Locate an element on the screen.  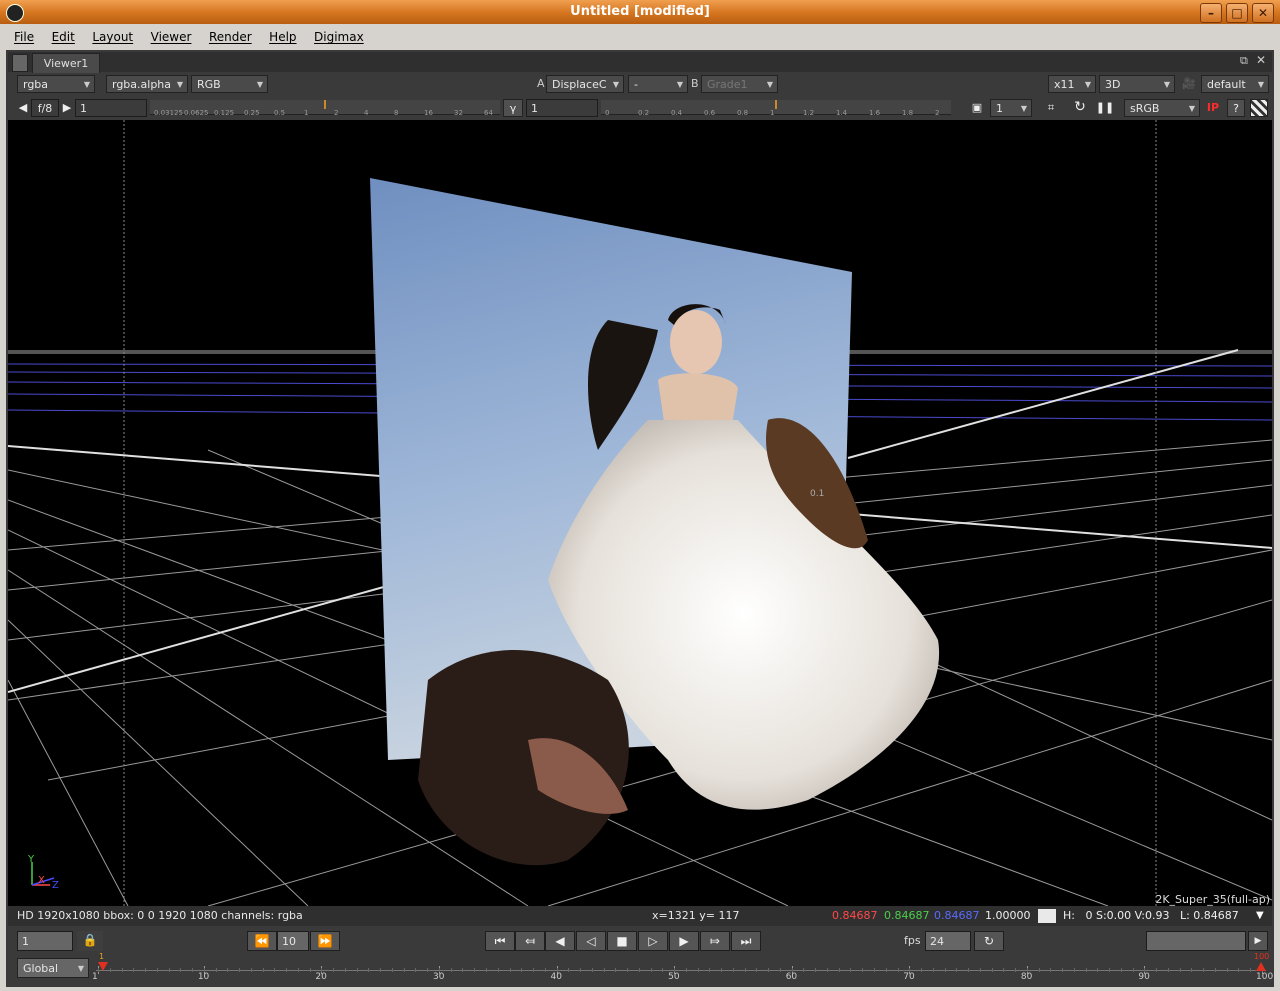
pause-icon: ❚❚ is located at coordinates (1105, 108).